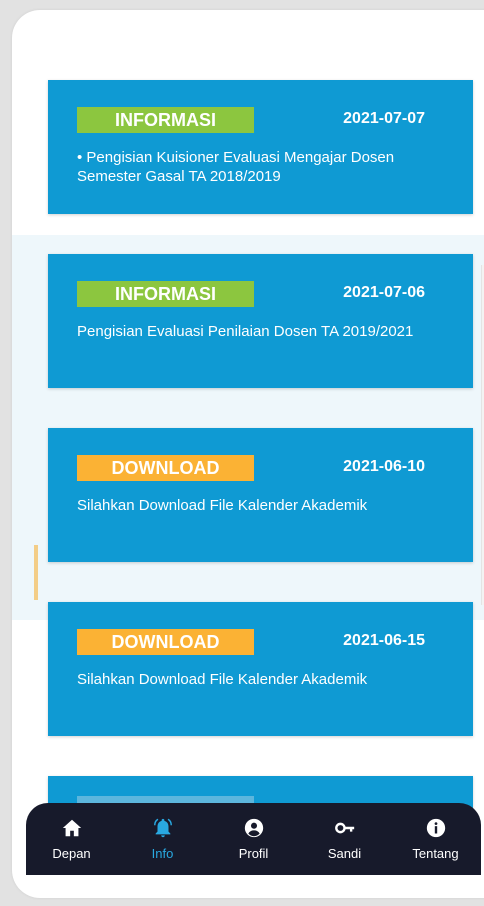  What do you see at coordinates (384, 292) in the screenshot?
I see `announcement-date: 2021-07-06` at bounding box center [384, 292].